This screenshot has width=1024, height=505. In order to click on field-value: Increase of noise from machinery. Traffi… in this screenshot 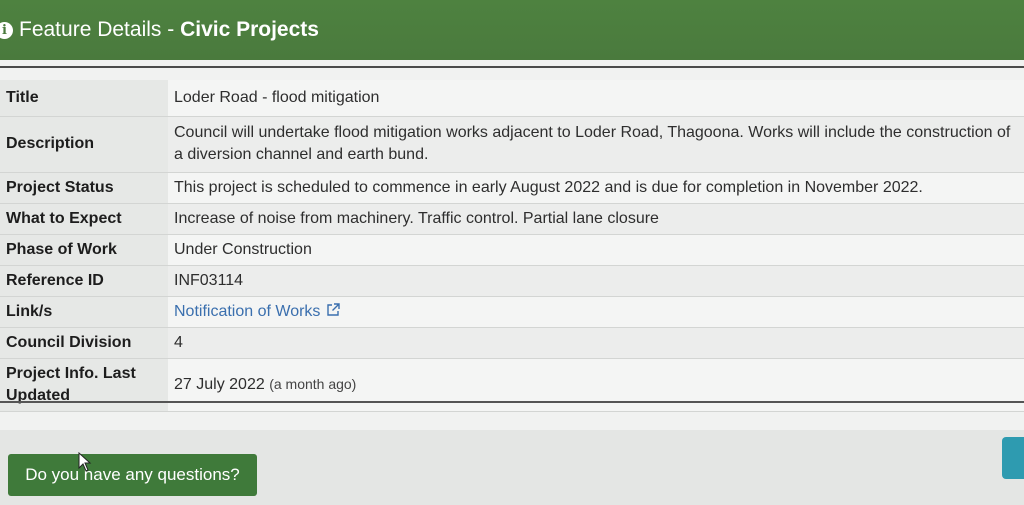, I will do `click(596, 219)`.